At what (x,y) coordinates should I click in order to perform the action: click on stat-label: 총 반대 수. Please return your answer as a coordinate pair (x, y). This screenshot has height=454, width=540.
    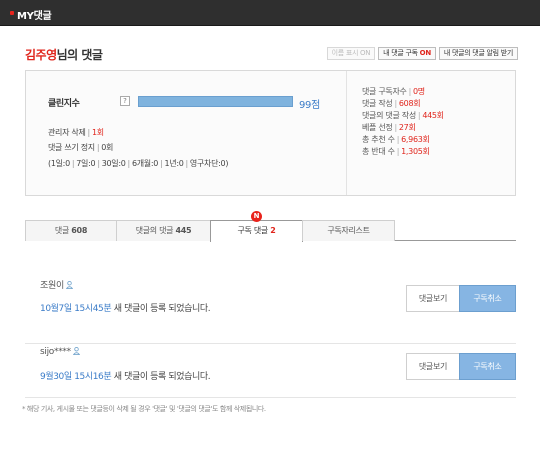
    Looking at the image, I should click on (378, 151).